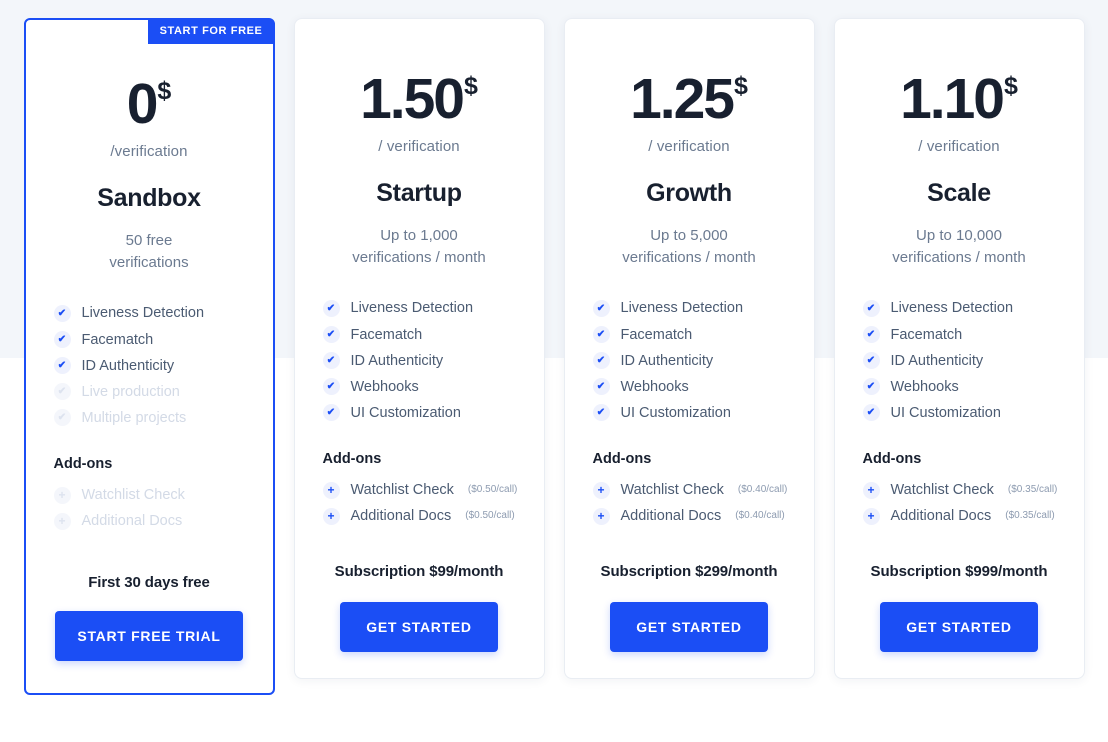  Describe the element at coordinates (962, 490) in the screenshot. I see `addon-item: + Watchlist Check ($0.35/call)` at that location.